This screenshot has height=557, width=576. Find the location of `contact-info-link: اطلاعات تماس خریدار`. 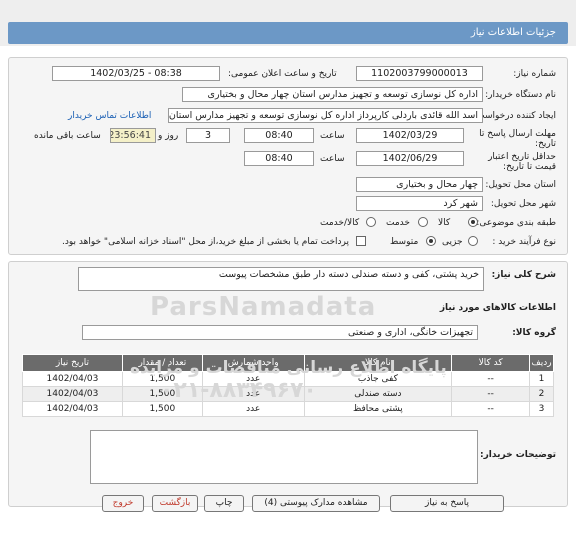

contact-info-link: اطلاعات تماس خریدار is located at coordinates (109, 116).